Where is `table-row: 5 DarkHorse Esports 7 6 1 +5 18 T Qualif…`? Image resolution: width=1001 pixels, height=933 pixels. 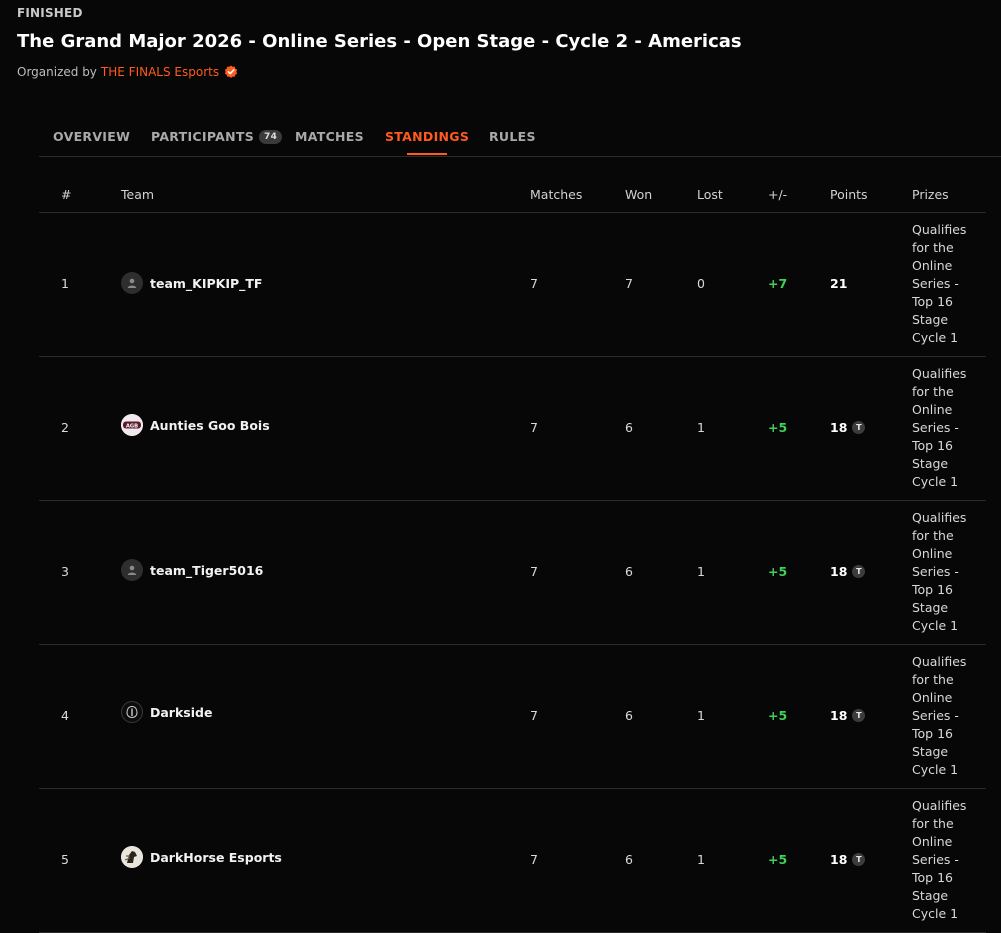
table-row: 5 DarkHorse Esports 7 6 1 +5 18 T Qualif… is located at coordinates (512, 861).